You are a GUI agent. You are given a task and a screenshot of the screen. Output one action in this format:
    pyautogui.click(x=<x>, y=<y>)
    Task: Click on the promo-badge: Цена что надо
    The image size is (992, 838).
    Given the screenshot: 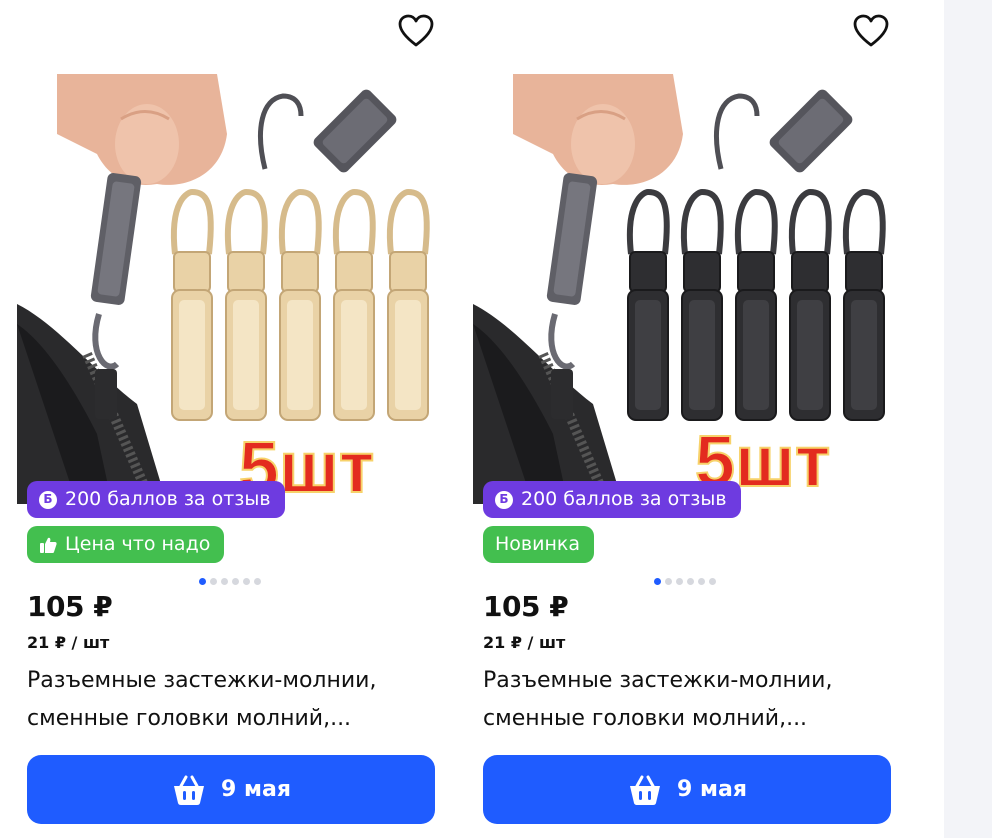 What is the action you would take?
    pyautogui.click(x=126, y=544)
    